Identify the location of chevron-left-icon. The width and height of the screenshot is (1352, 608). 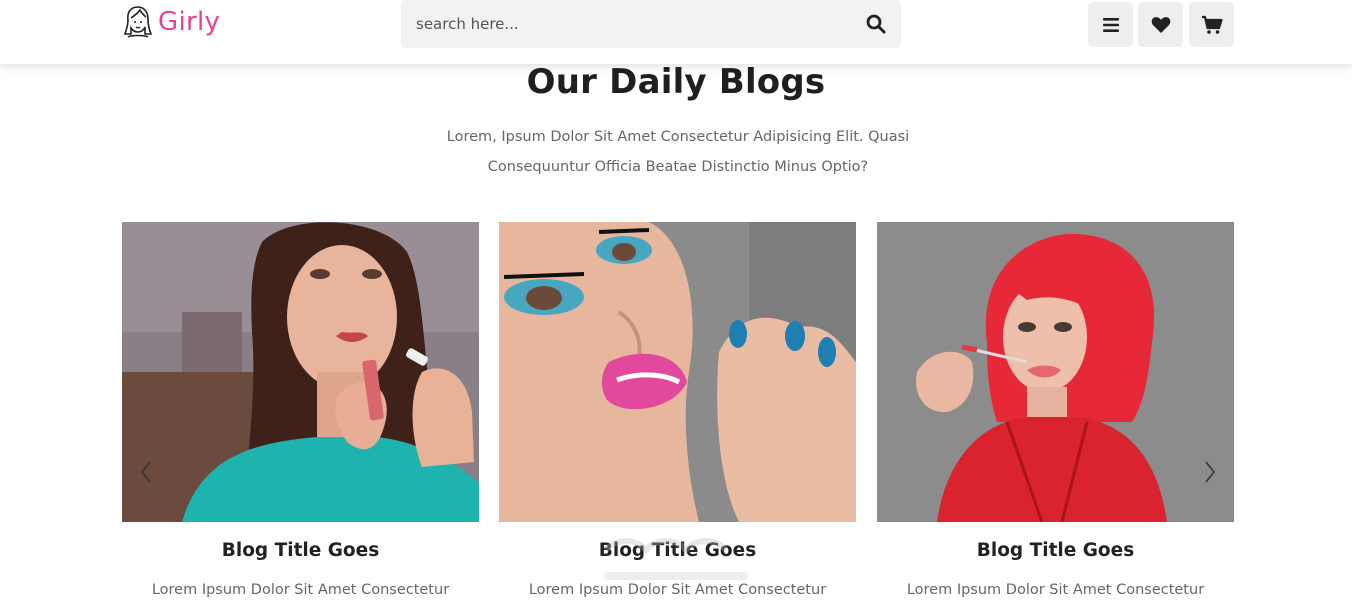
(145, 472).